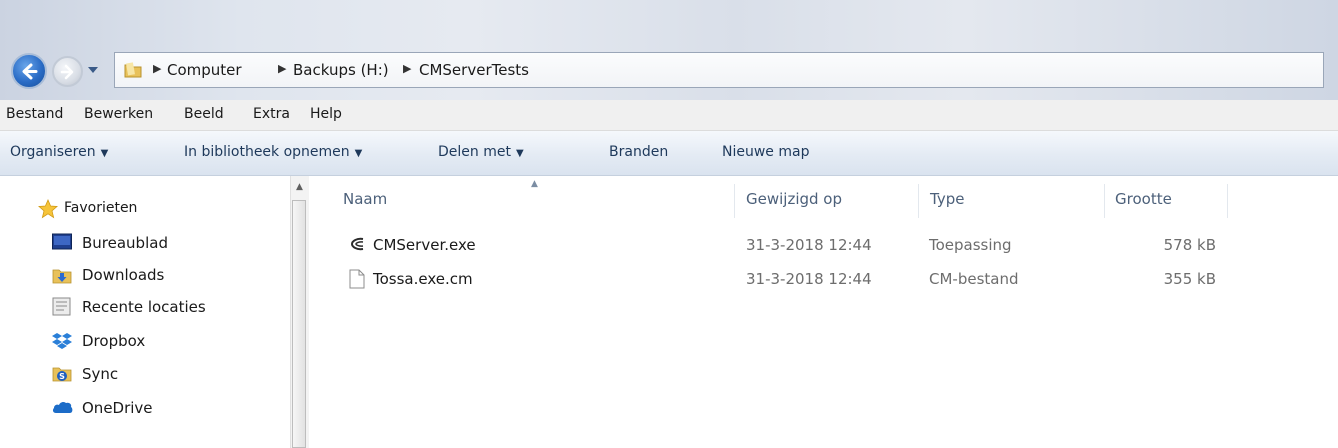  I want to click on menu-tools: Extra, so click(271, 114).